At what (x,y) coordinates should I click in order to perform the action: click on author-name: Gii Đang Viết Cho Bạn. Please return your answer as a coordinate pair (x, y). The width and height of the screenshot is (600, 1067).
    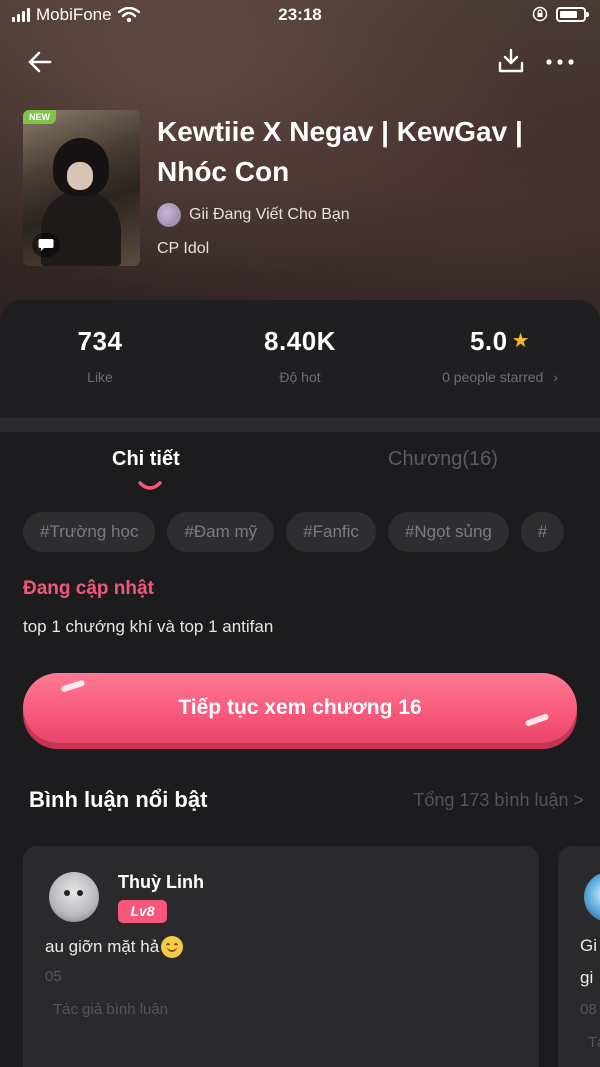
    Looking at the image, I should click on (269, 215).